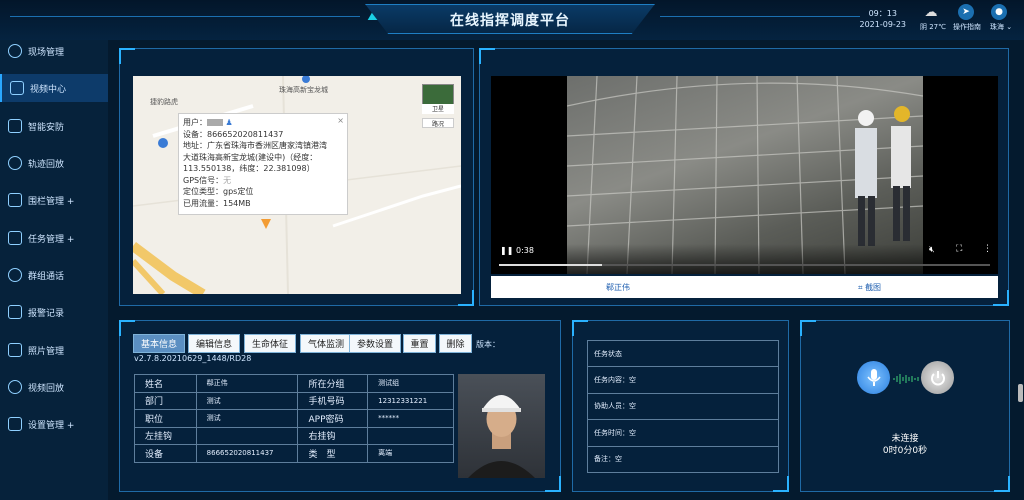 This screenshot has width=1024, height=500. What do you see at coordinates (217, 203) in the screenshot?
I see `popup-traffic: 已用流量：154MB` at bounding box center [217, 203].